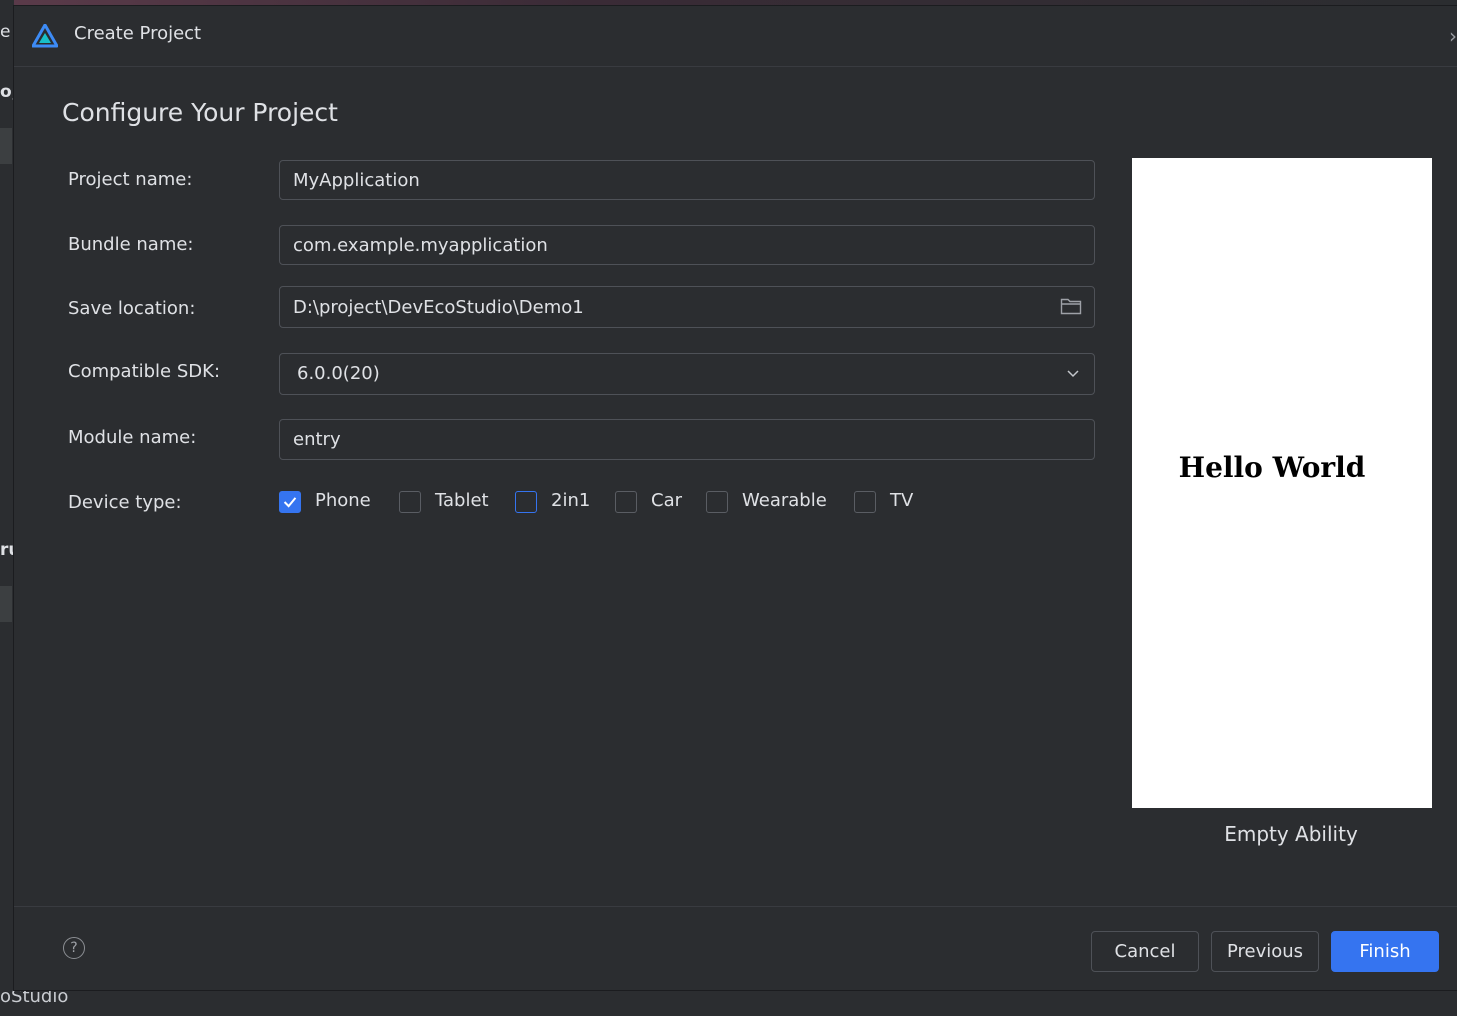 This screenshot has width=1457, height=1016. What do you see at coordinates (1145, 951) in the screenshot?
I see `cancel-button: Cancel` at bounding box center [1145, 951].